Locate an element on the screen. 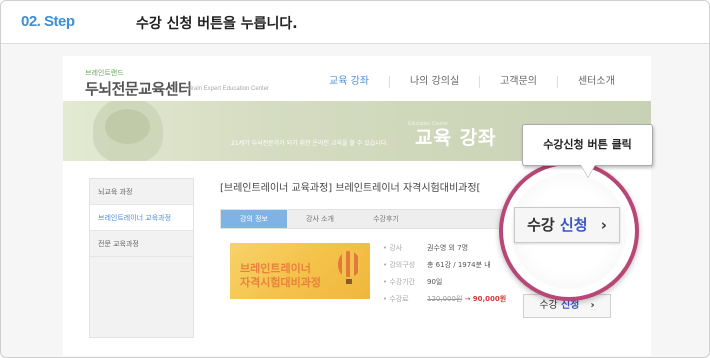 The width and height of the screenshot is (710, 358). nav-item-courses: 교육 강좌 is located at coordinates (352, 82).